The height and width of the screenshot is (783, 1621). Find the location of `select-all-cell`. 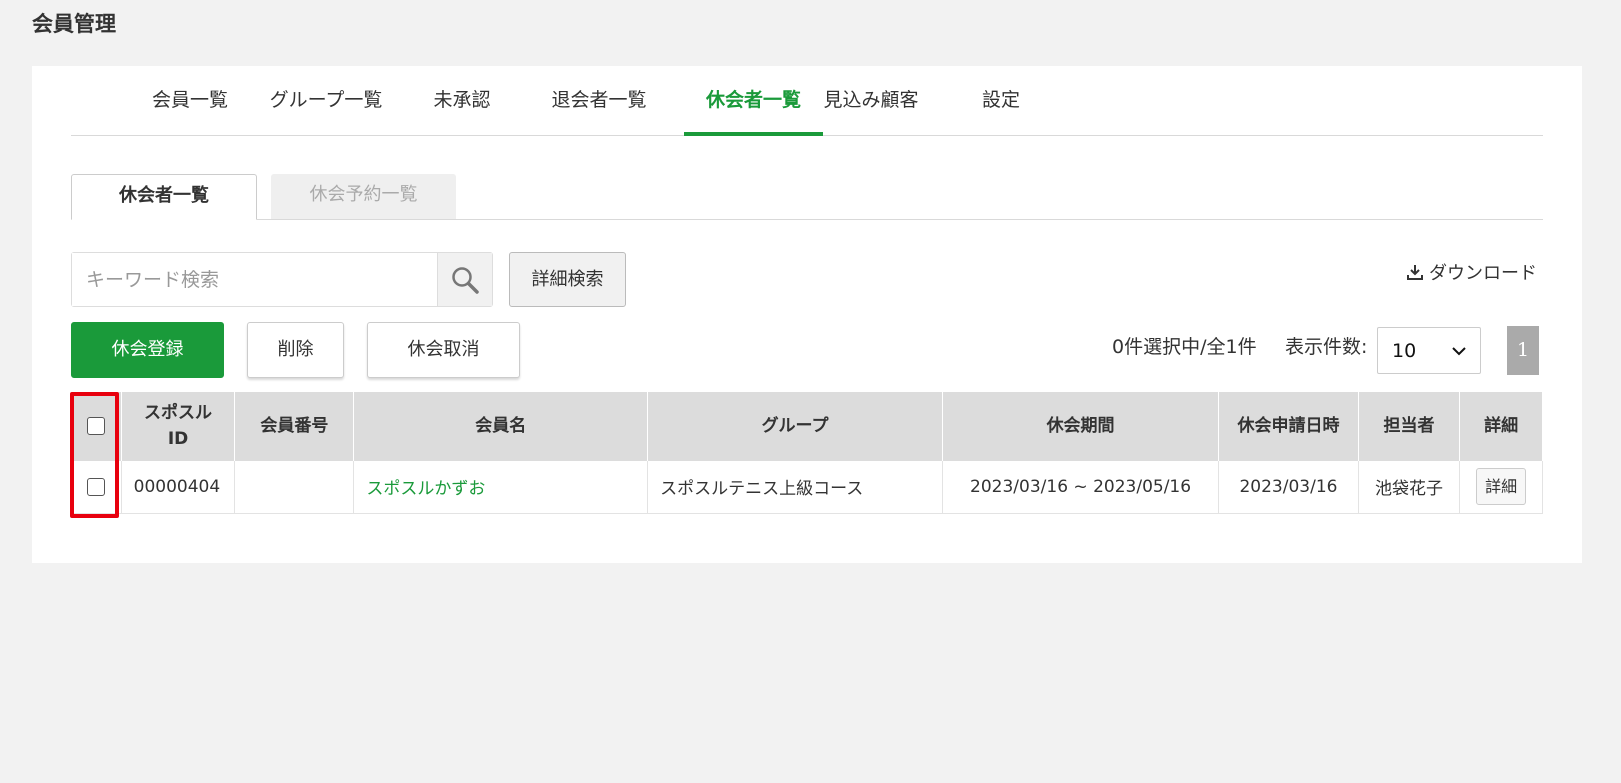

select-all-cell is located at coordinates (96, 426).